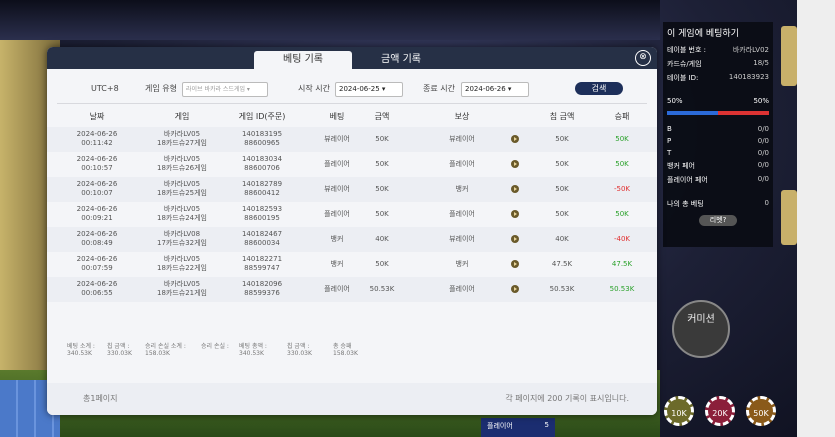  Describe the element at coordinates (718, 179) in the screenshot. I see `stat-row: 플레이어 페어 0/0` at that location.